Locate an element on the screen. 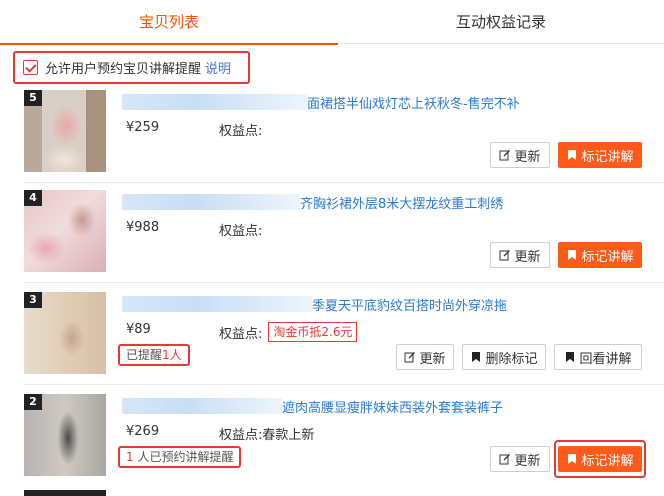  product-thumbnail: 2 is located at coordinates (65, 435).